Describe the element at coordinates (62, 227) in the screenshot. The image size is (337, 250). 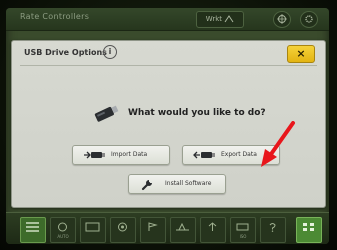
I see `auto-icon` at that location.